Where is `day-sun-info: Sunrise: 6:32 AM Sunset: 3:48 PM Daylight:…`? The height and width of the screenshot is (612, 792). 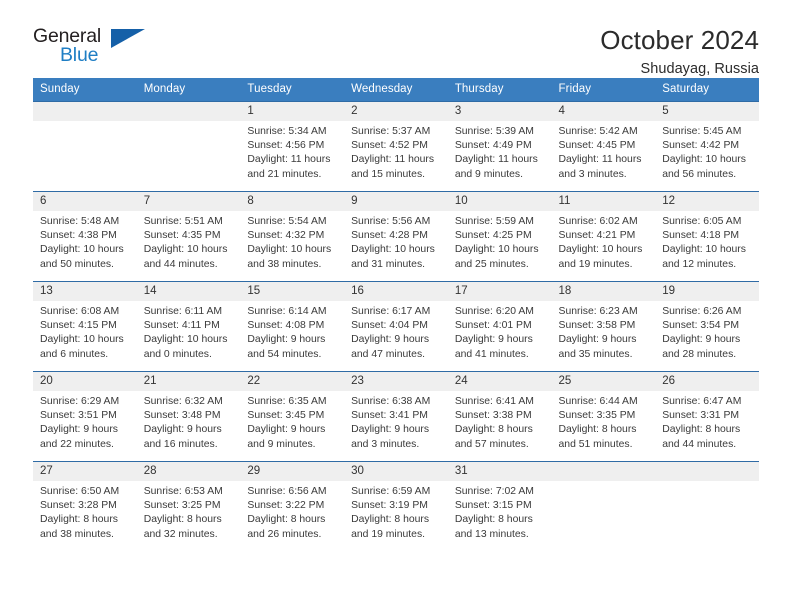 day-sun-info: Sunrise: 6:32 AM Sunset: 3:48 PM Daylight:… is located at coordinates (189, 421).